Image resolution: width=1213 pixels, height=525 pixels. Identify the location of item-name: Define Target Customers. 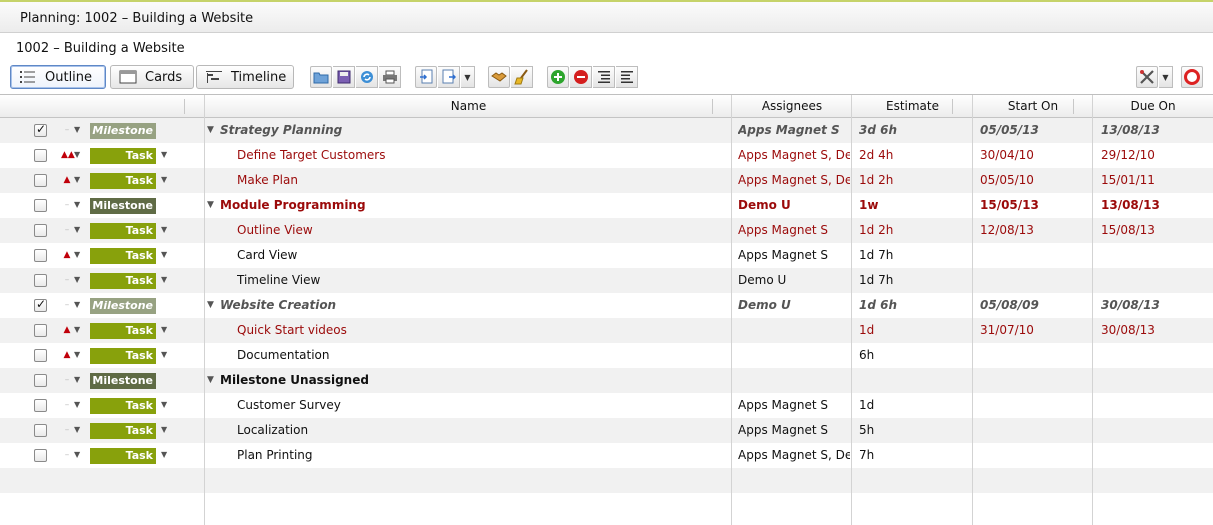
(482, 155).